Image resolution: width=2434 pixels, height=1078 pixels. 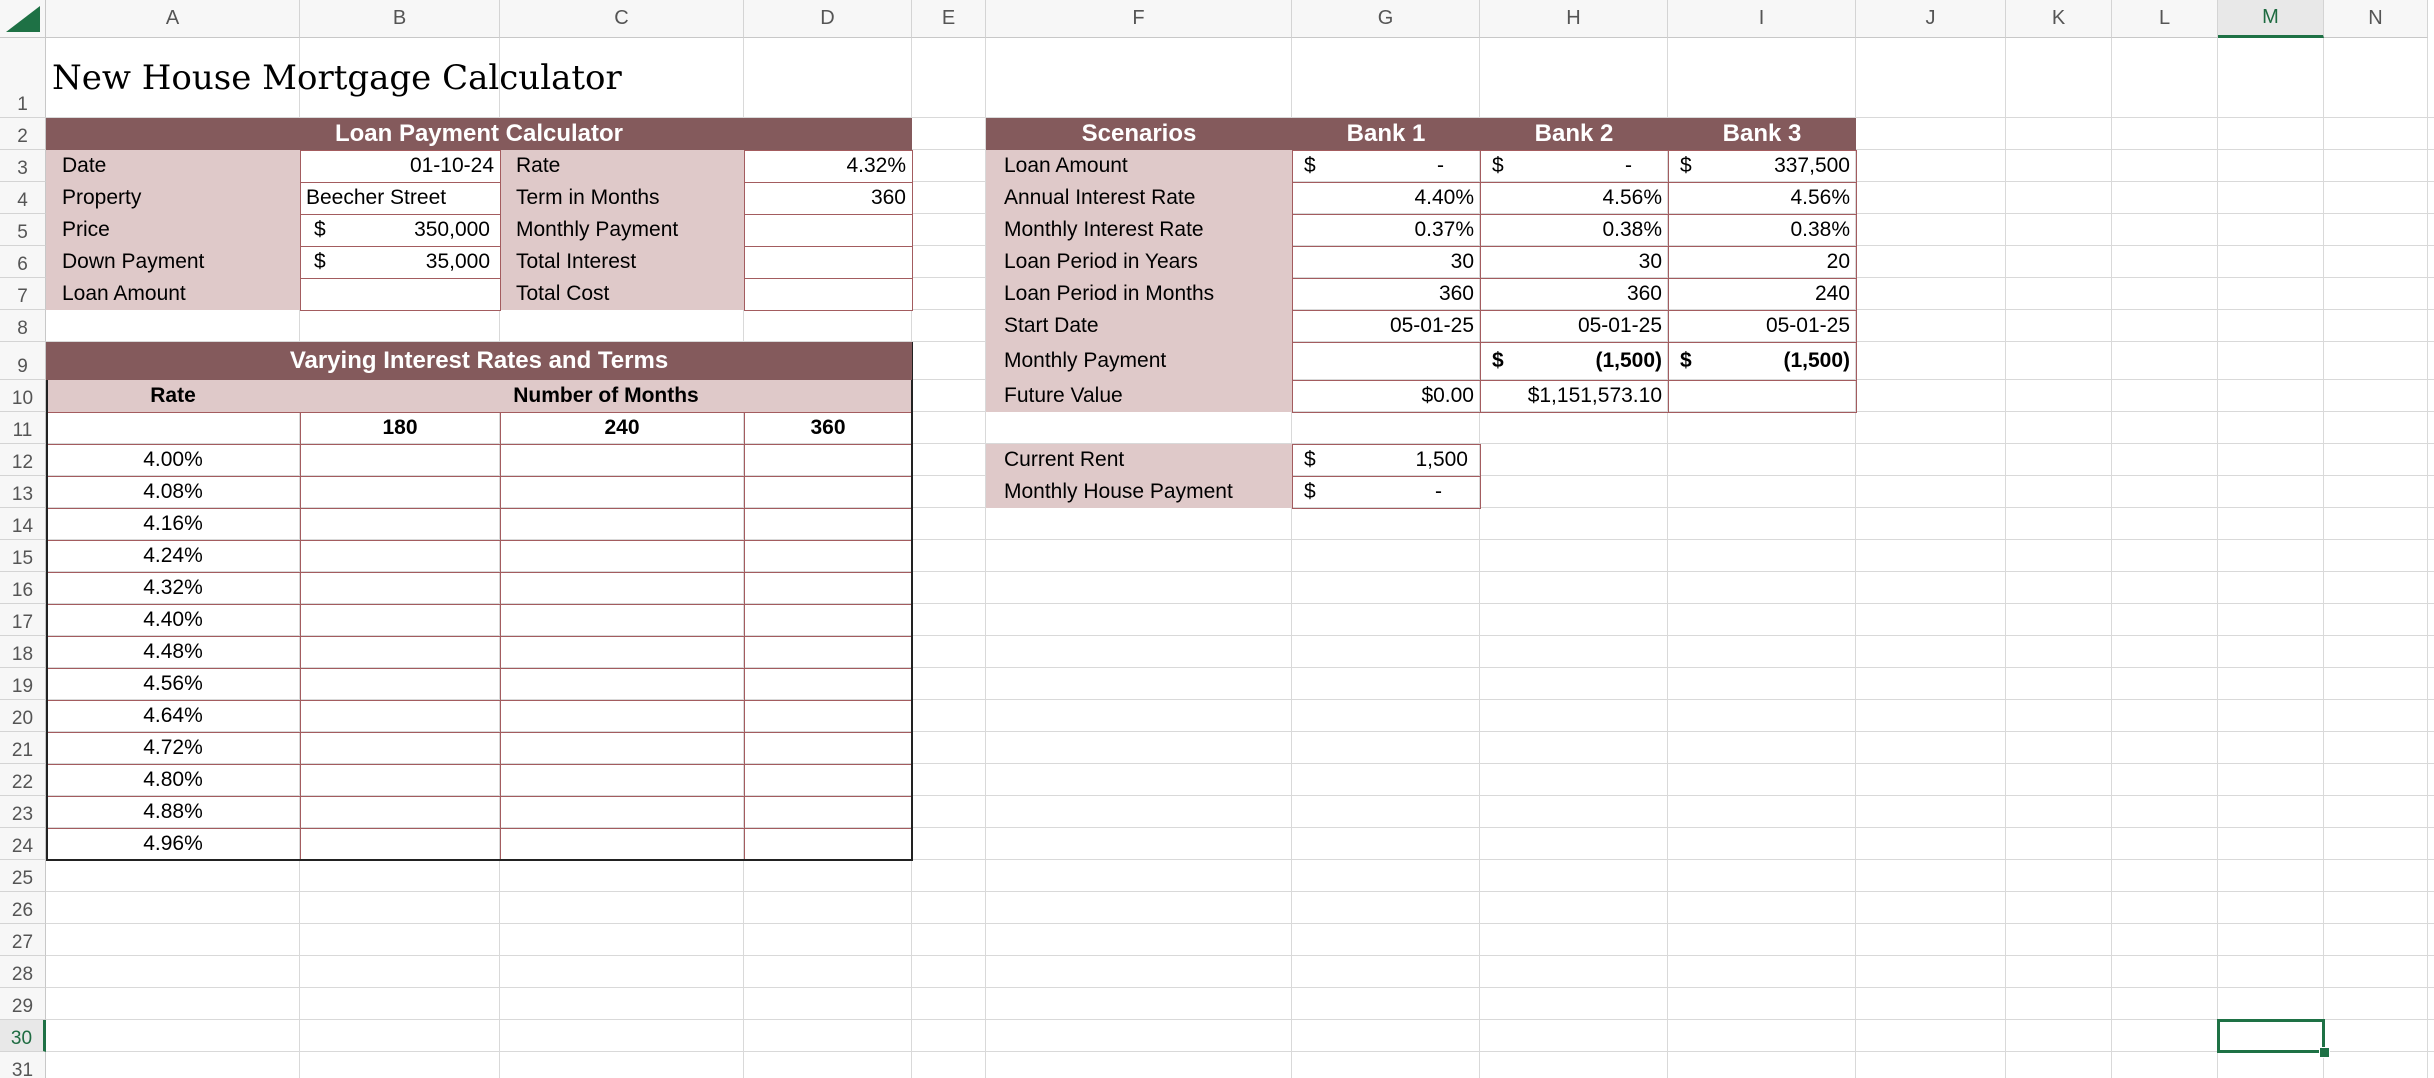 What do you see at coordinates (23, 166) in the screenshot?
I see `row-header-3: 3` at bounding box center [23, 166].